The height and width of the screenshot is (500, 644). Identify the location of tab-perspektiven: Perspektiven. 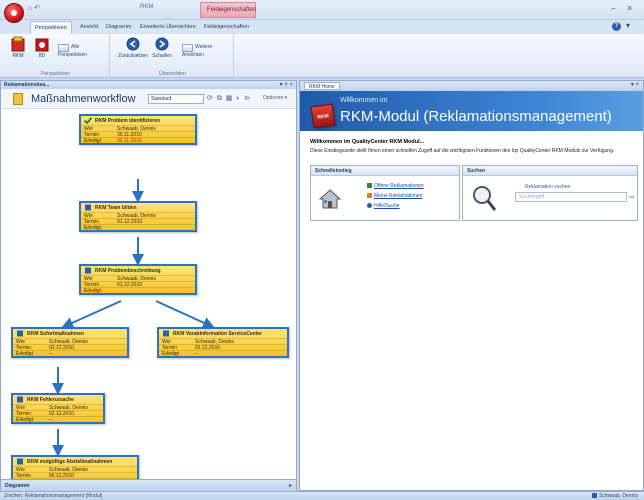
(51, 27).